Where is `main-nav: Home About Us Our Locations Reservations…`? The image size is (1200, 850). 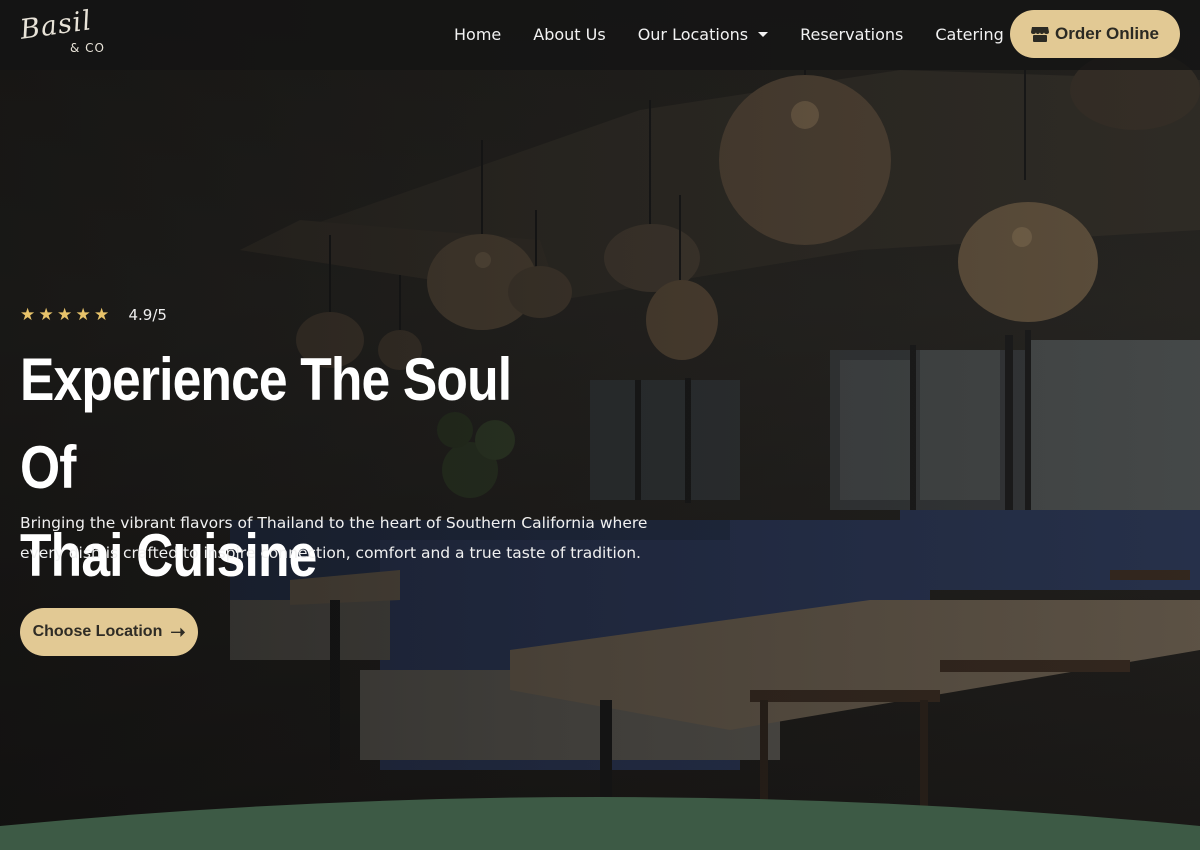
main-nav: Home About Us Our Locations Reservations… is located at coordinates (729, 34).